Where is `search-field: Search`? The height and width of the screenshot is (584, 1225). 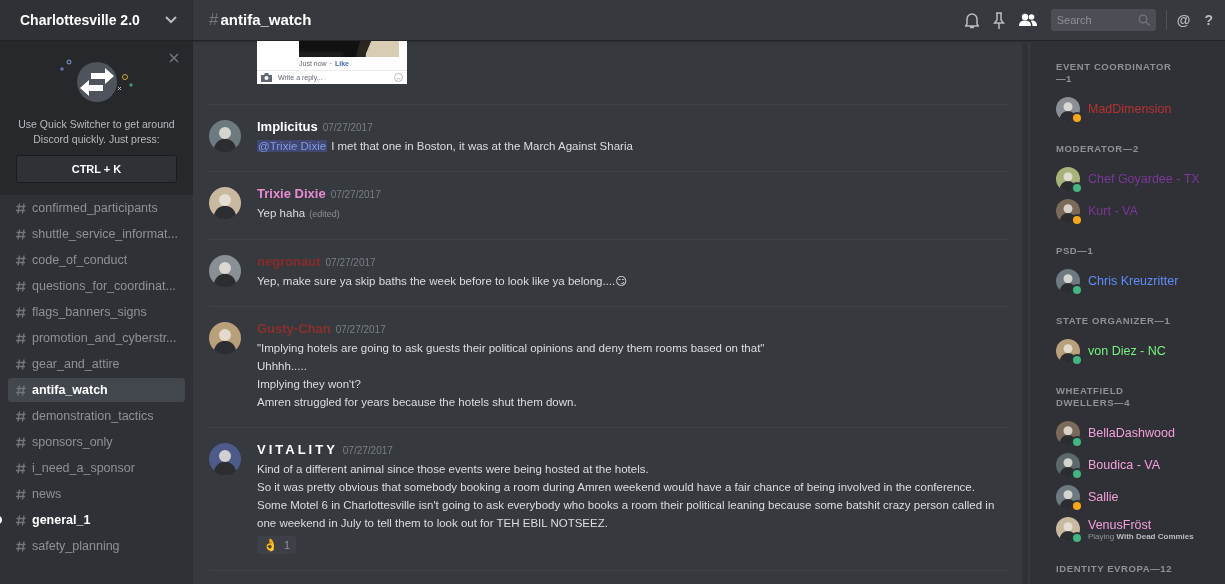
search-field: Search is located at coordinates (1103, 20).